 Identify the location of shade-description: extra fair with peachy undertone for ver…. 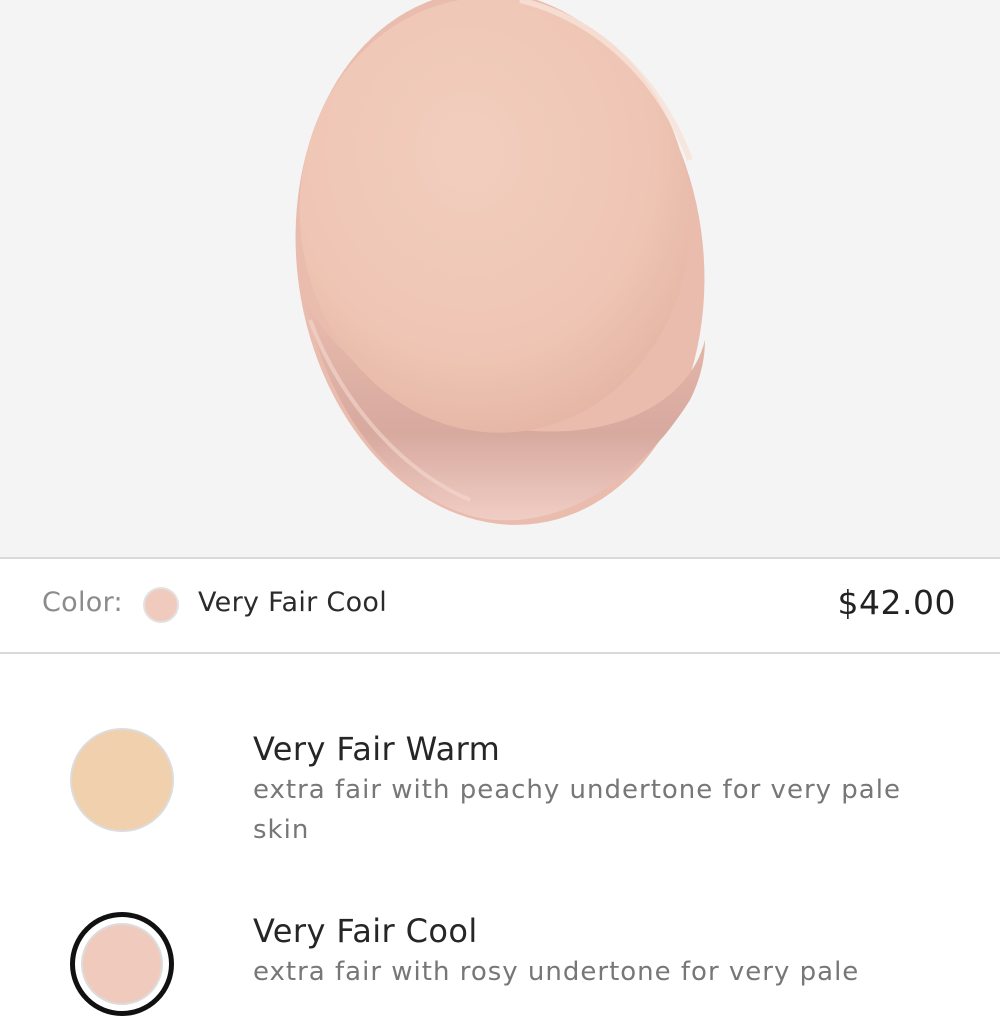
(577, 810).